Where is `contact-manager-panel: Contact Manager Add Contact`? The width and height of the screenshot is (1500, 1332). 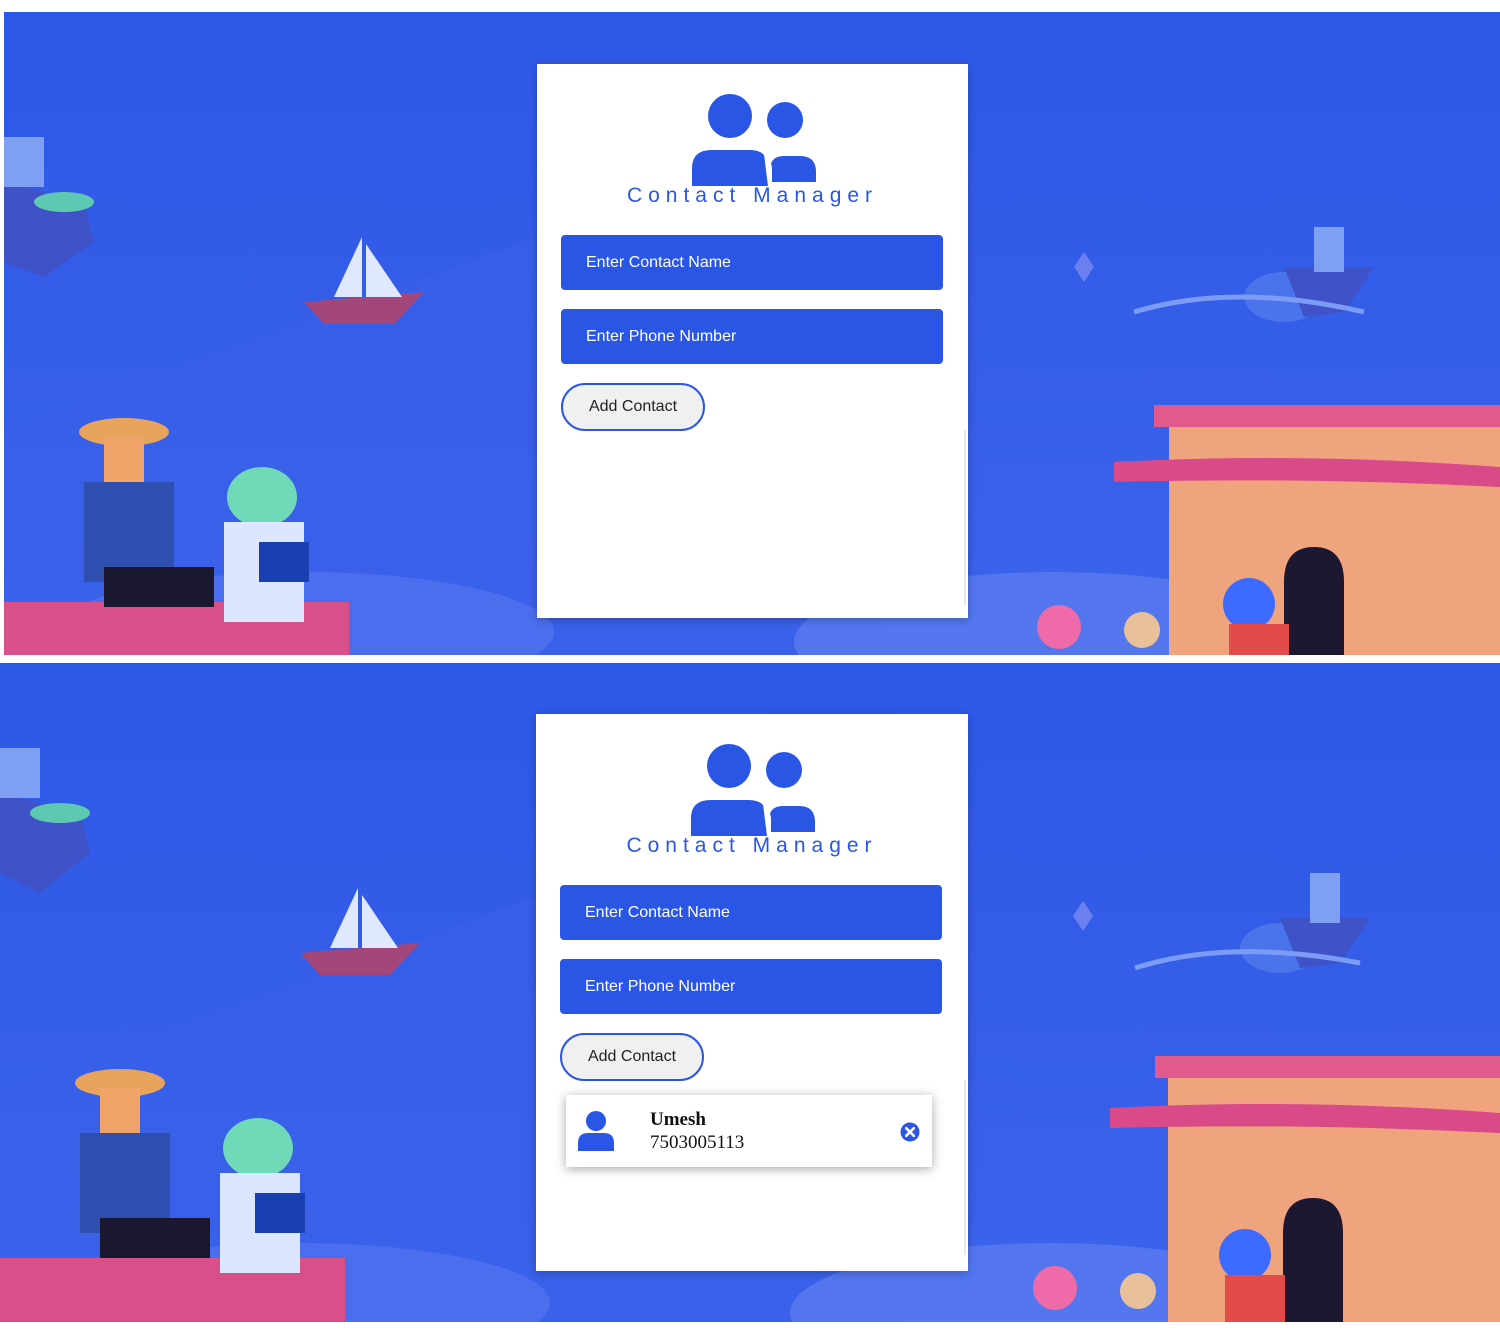 contact-manager-panel: Contact Manager Add Contact is located at coordinates (752, 341).